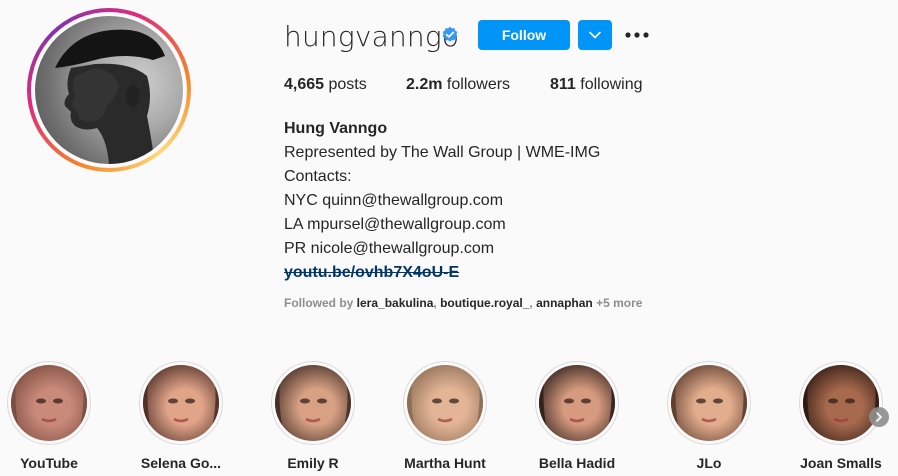 The height and width of the screenshot is (476, 898). I want to click on chevron-right-icon, so click(879, 417).